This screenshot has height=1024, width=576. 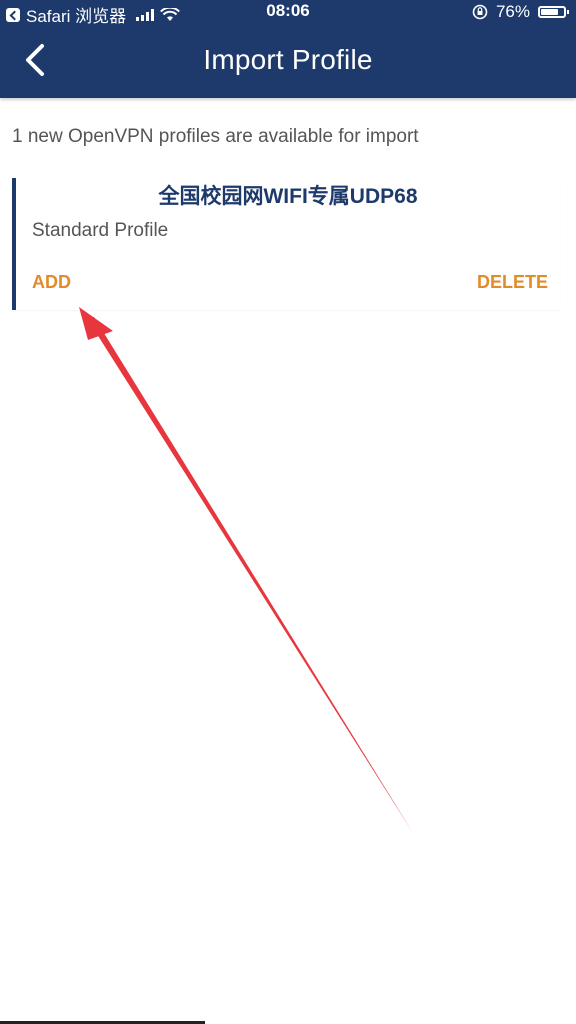 I want to click on orientation-lock-icon, so click(x=480, y=12).